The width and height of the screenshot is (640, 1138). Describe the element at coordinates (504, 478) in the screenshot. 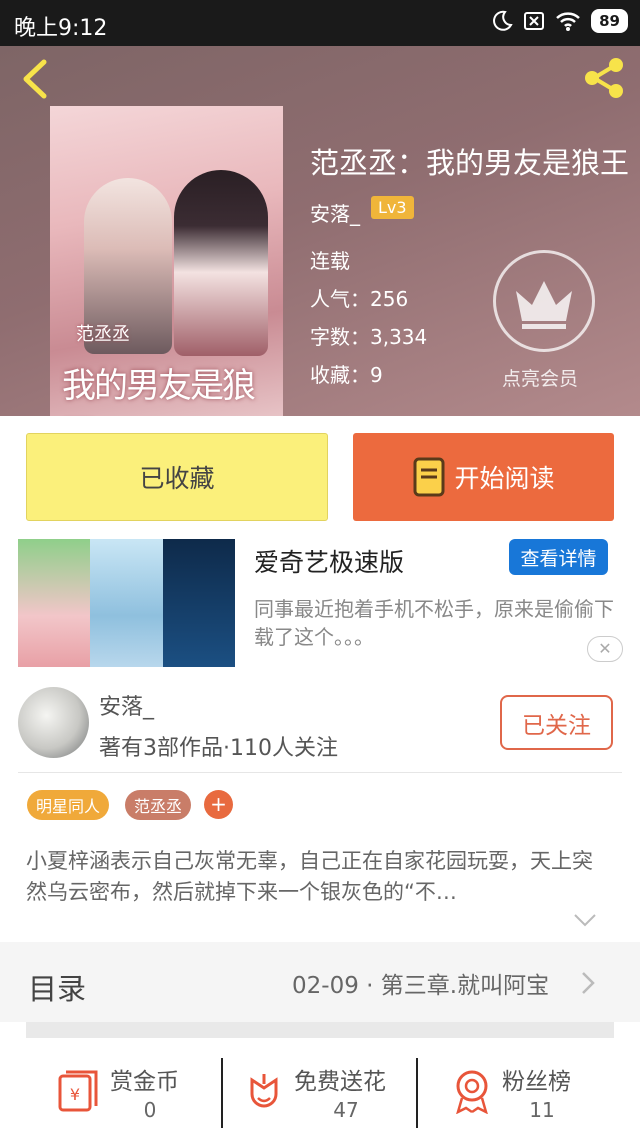

I see `start-reading-label: 开始阅读` at that location.